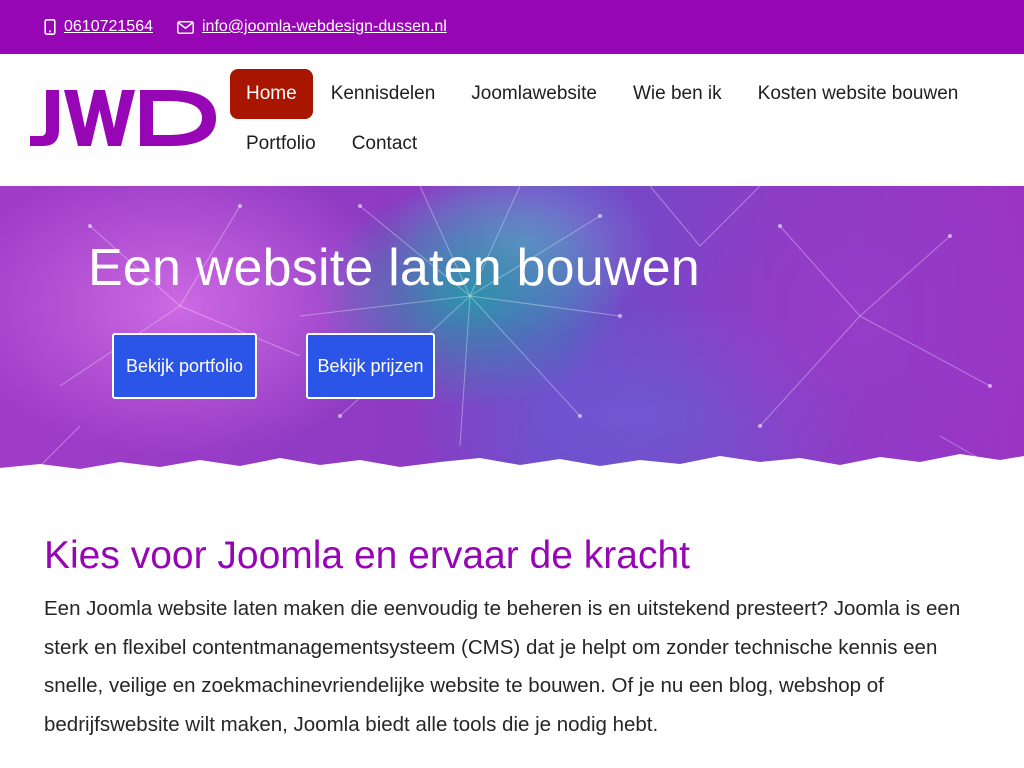  Describe the element at coordinates (384, 144) in the screenshot. I see `nav-contact: Contact` at that location.